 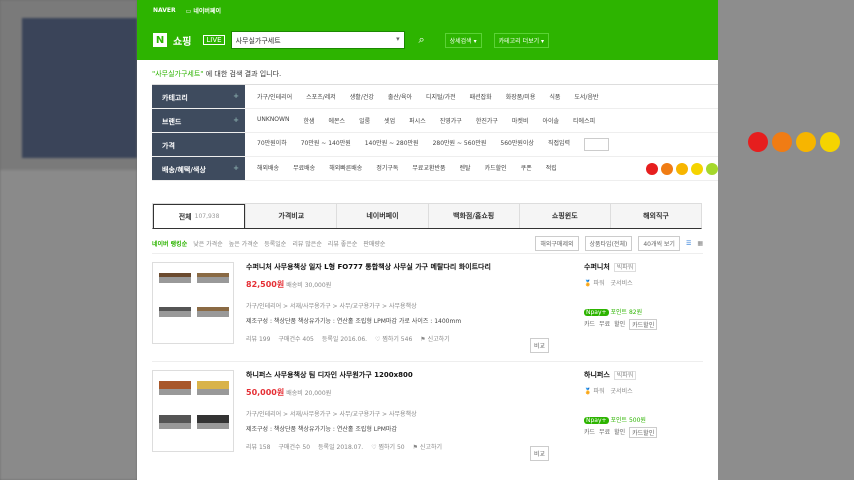 What do you see at coordinates (417, 120) in the screenshot?
I see `filter-option: 퍼시스` at bounding box center [417, 120].